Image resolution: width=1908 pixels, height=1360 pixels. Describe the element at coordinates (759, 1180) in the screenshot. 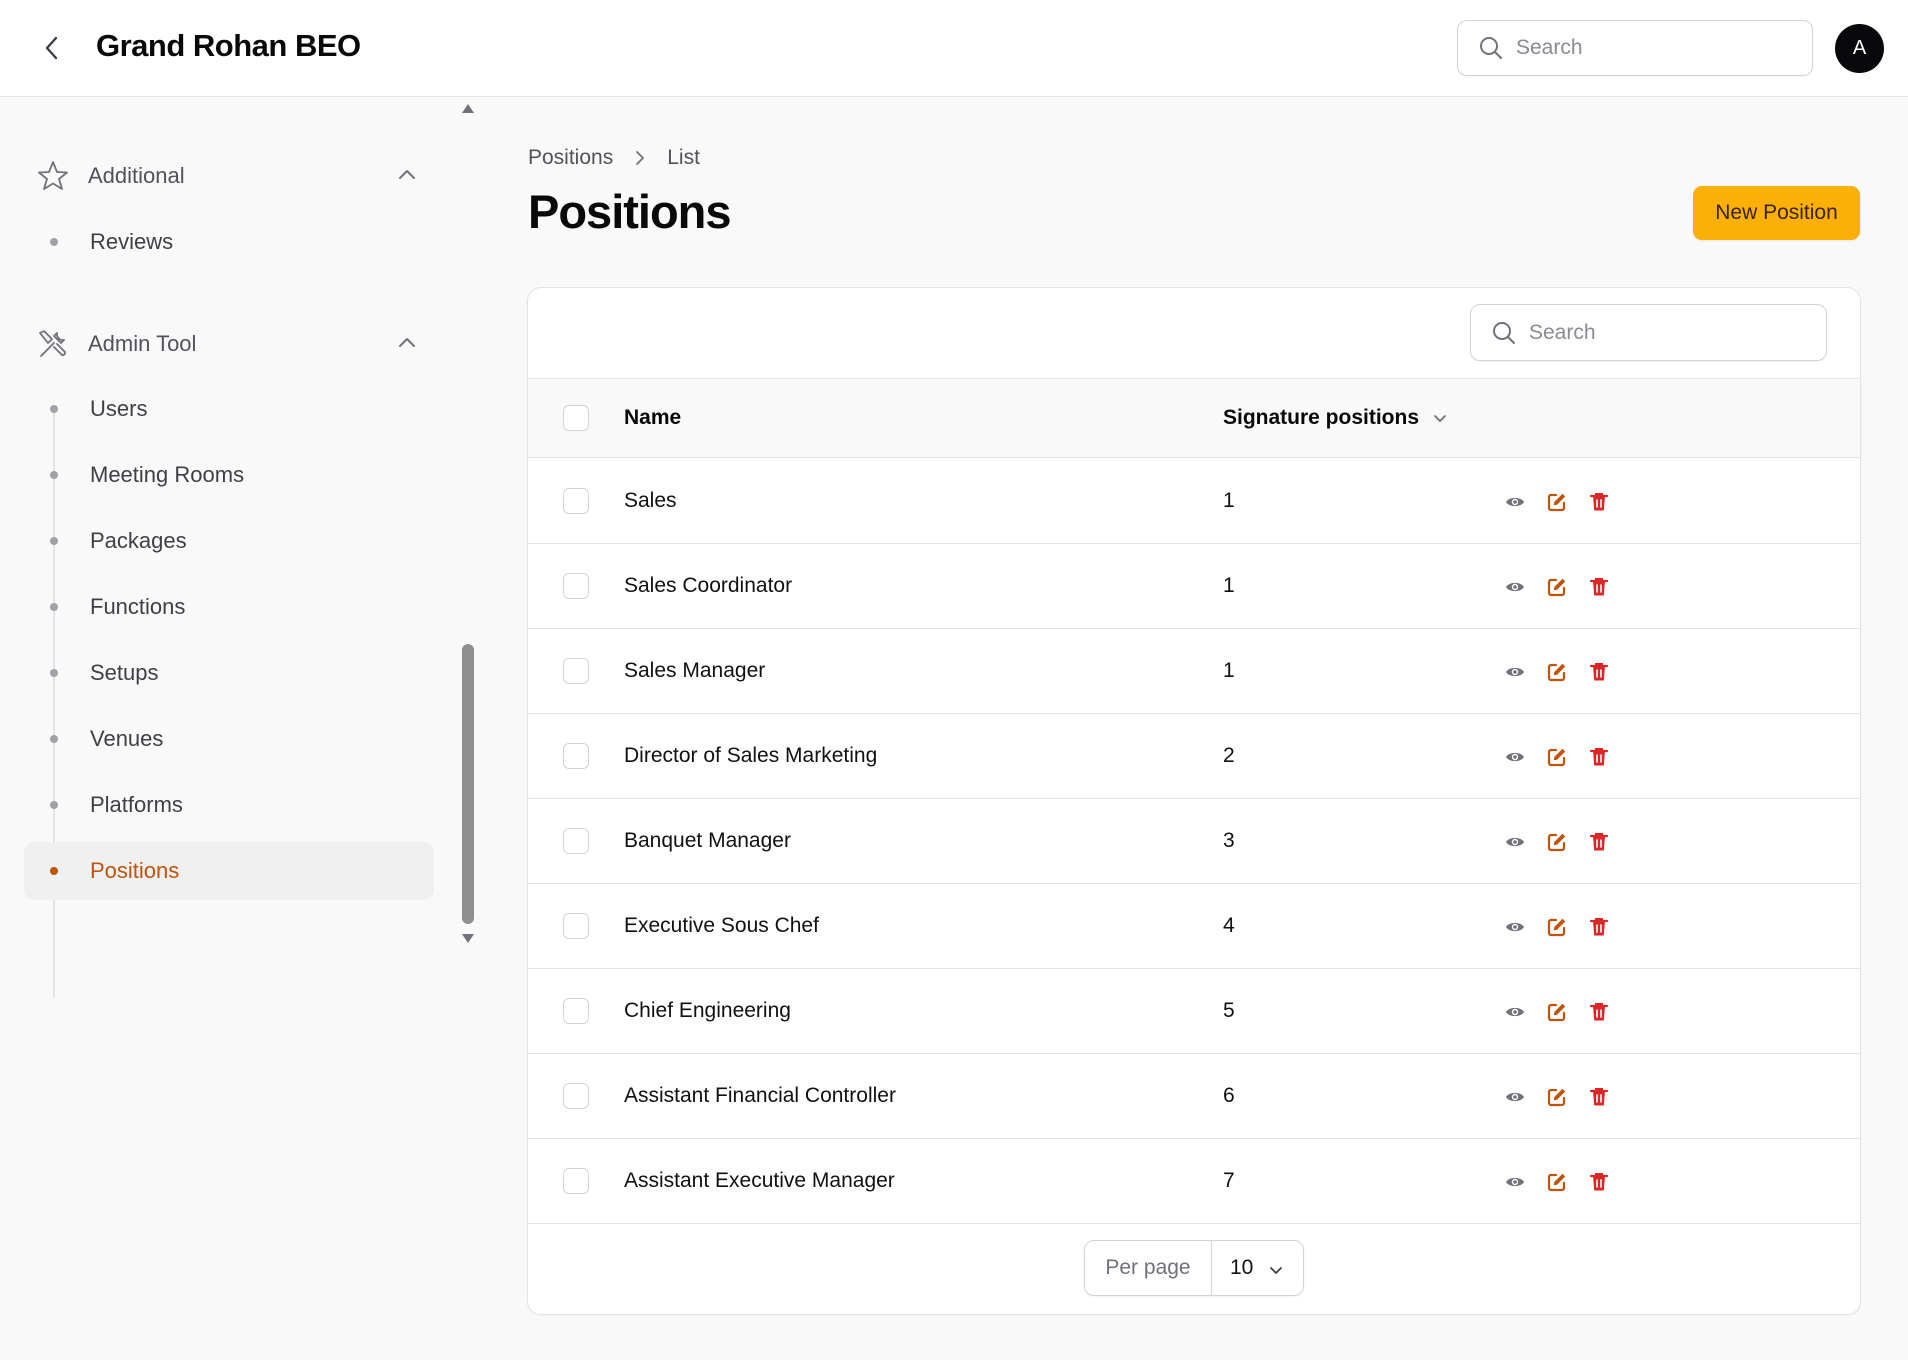

I see `row-name: Assistant Executive Manager` at that location.